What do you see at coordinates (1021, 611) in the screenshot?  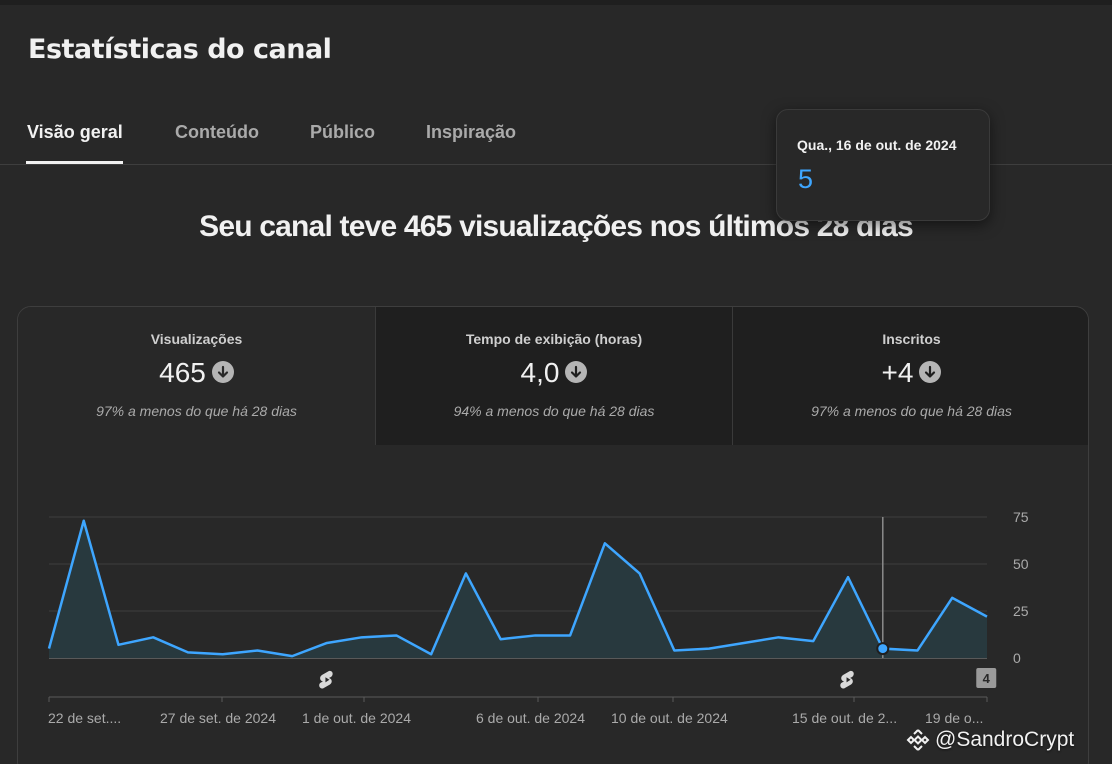 I see `y-tick-label: 25` at bounding box center [1021, 611].